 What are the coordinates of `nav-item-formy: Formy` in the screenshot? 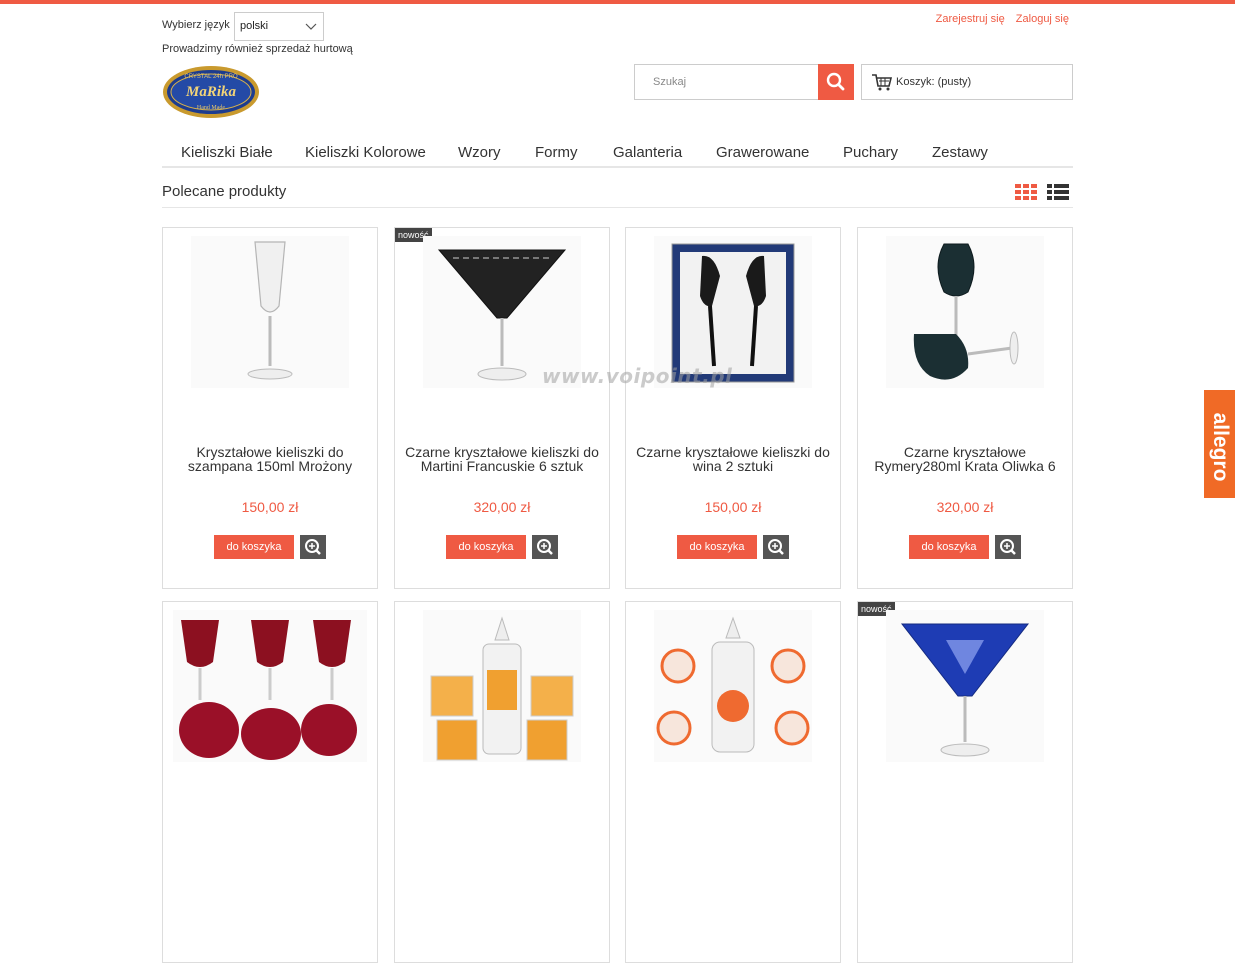 It's located at (556, 152).